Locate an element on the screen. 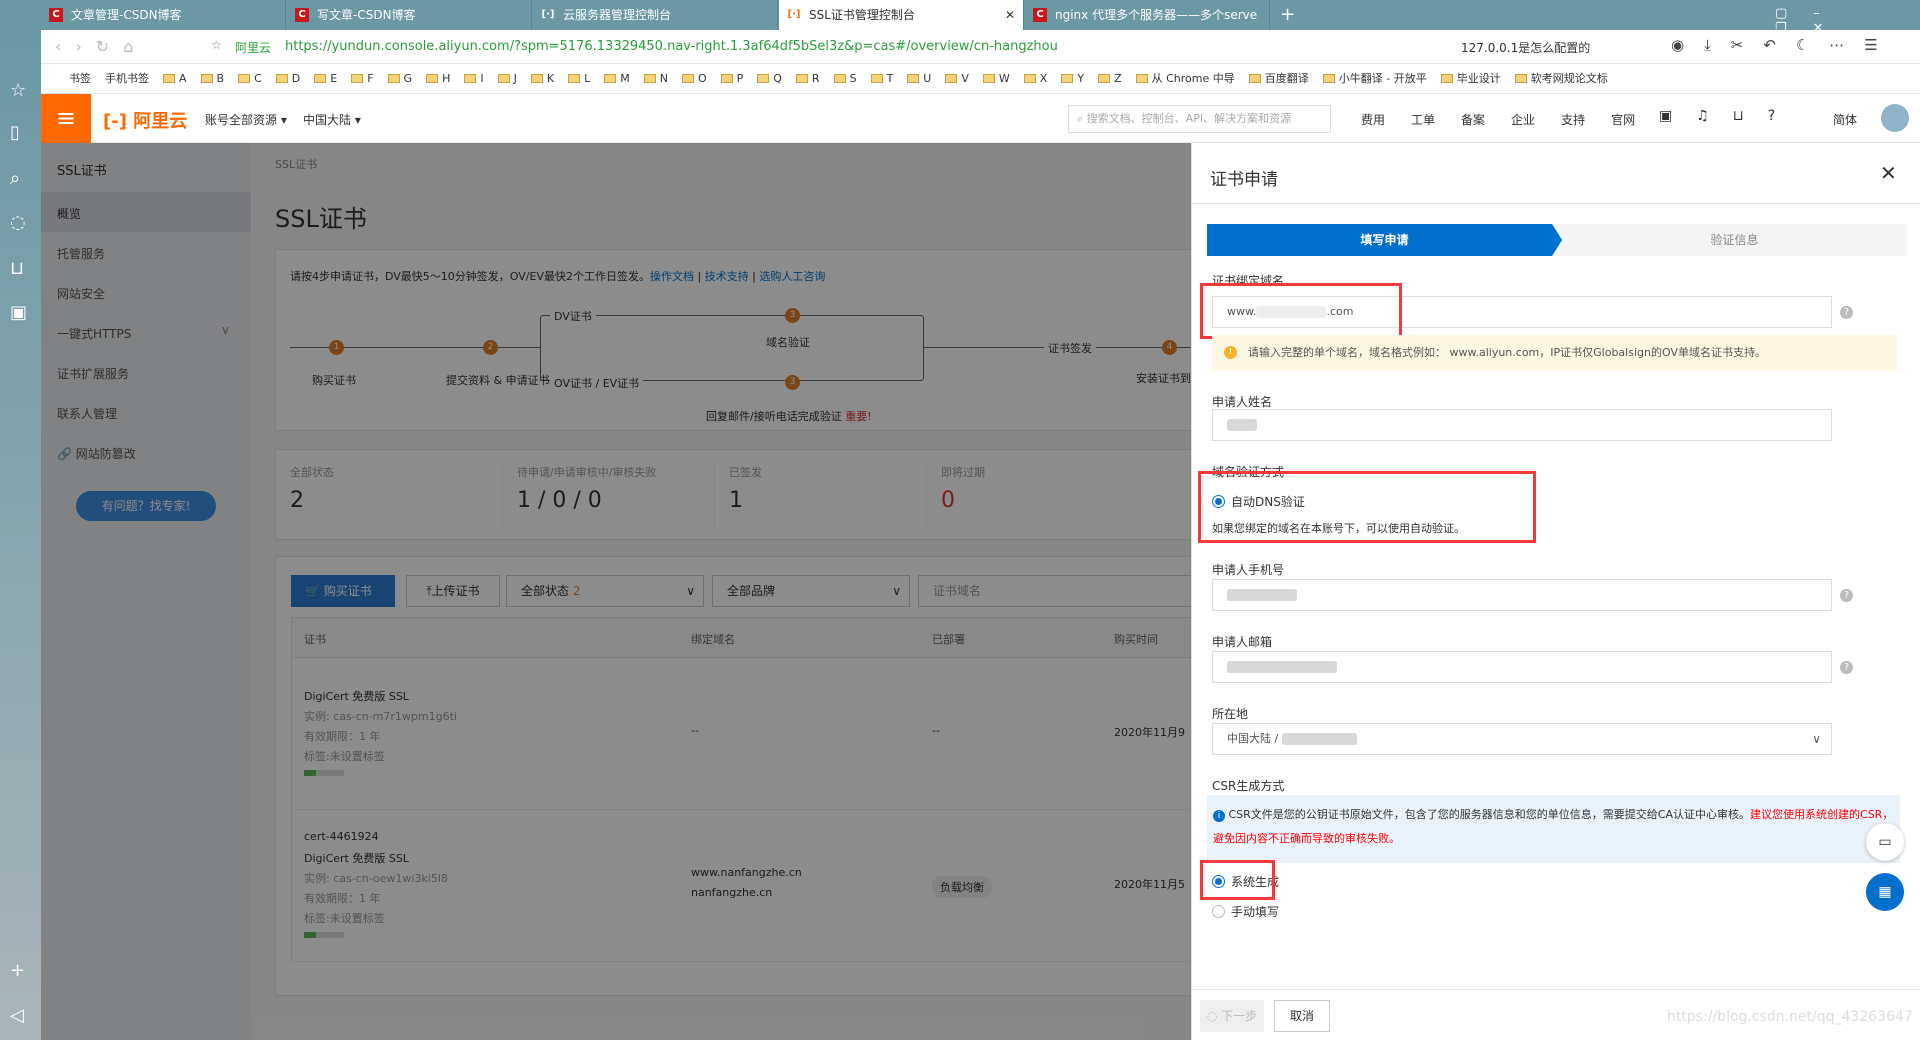  bookmark-item: H is located at coordinates (438, 78).